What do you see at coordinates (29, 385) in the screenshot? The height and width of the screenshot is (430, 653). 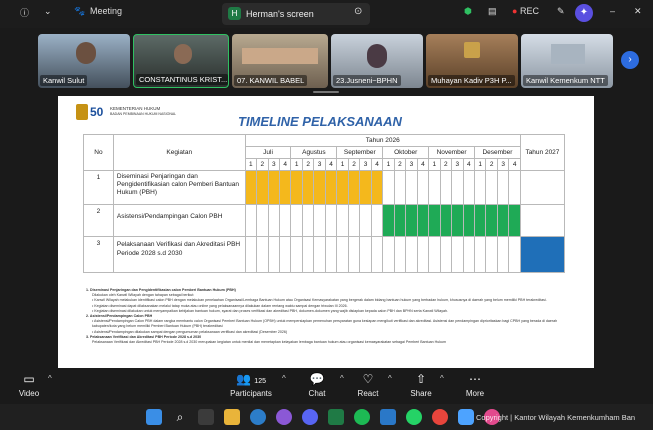 I see `video-button: ▭ Video` at bounding box center [29, 385].